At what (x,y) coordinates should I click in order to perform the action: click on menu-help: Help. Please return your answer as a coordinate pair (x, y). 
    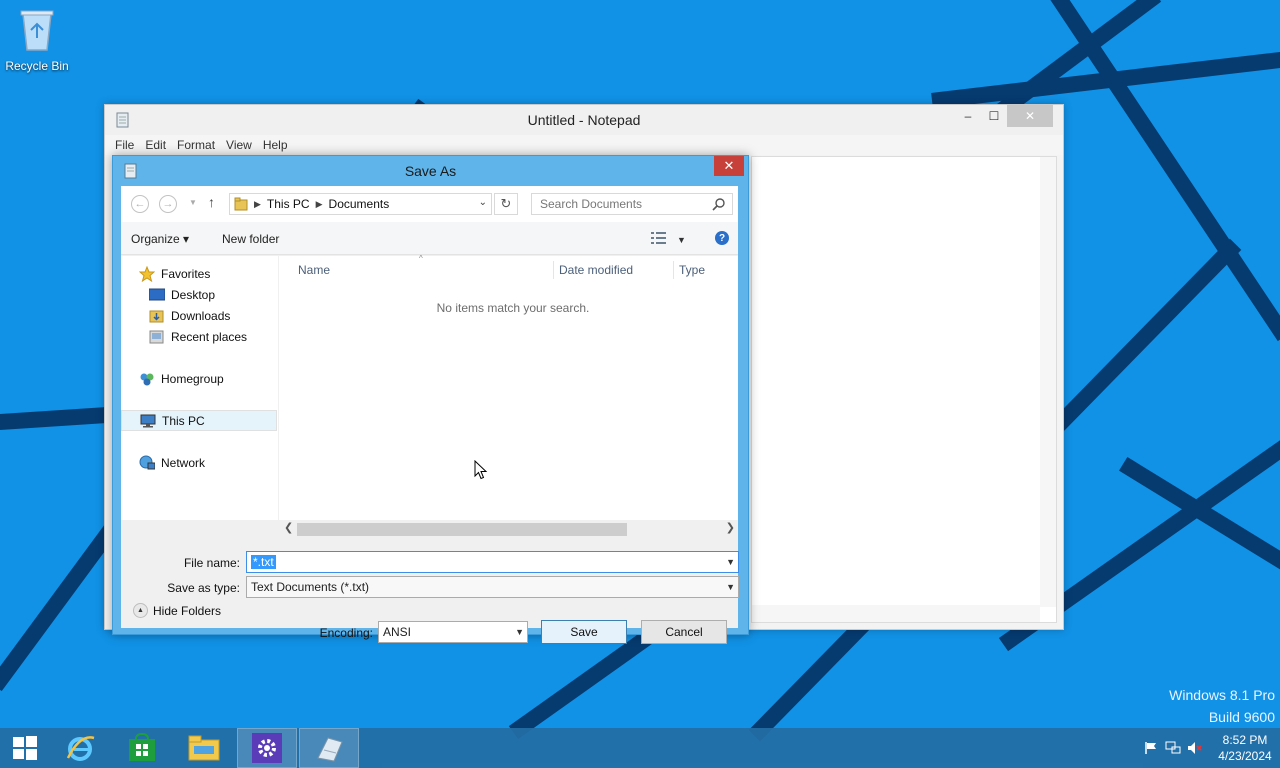
    Looking at the image, I should click on (275, 145).